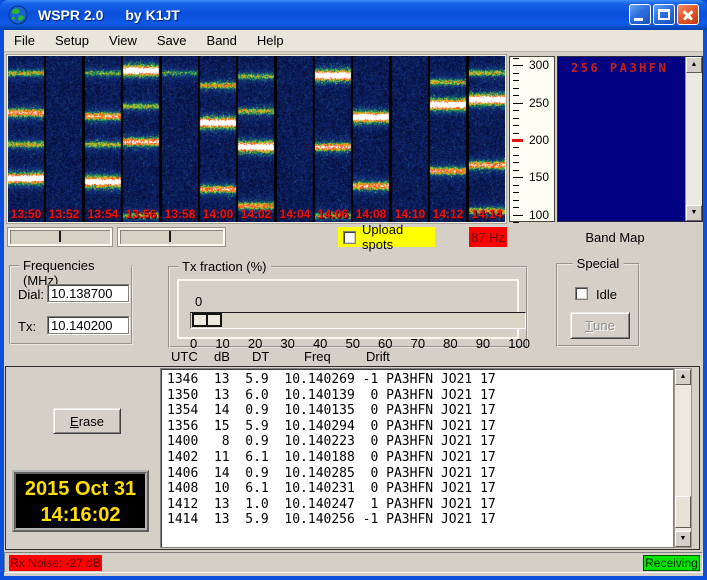 The width and height of the screenshot is (707, 580). I want to click on frequencies-group: Frequencies (MHz) Dial: Tx:, so click(71, 301).